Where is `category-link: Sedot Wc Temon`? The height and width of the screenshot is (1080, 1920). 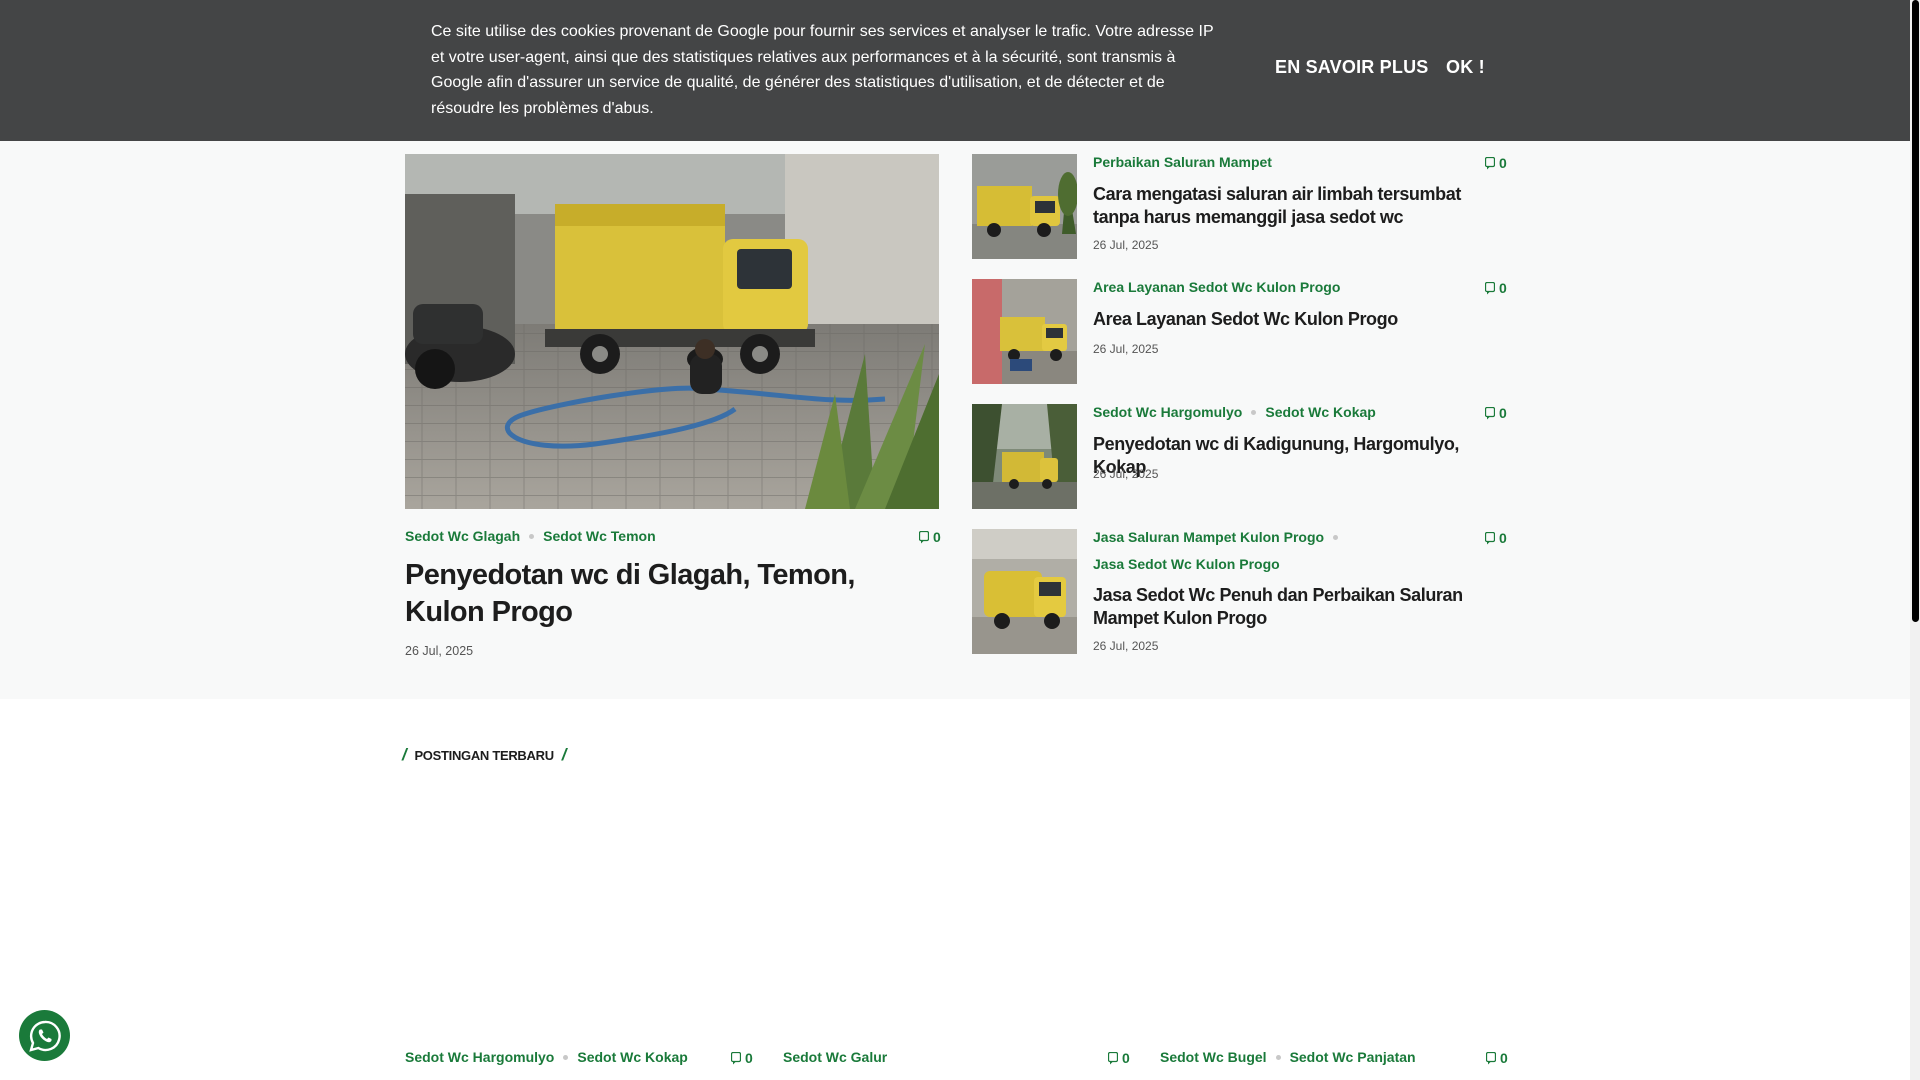 category-link: Sedot Wc Temon is located at coordinates (599, 536).